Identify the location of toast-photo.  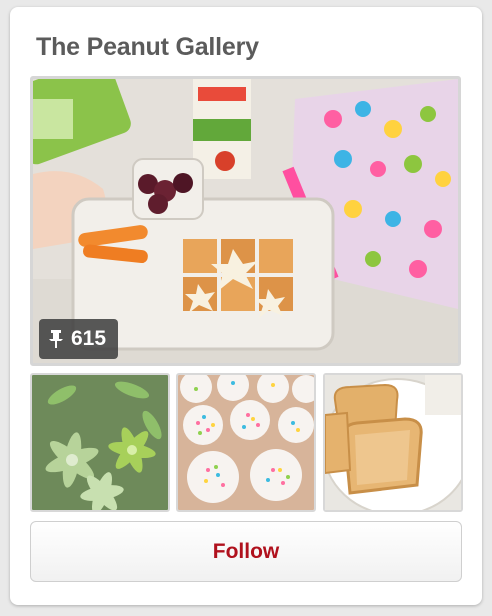
(393, 442).